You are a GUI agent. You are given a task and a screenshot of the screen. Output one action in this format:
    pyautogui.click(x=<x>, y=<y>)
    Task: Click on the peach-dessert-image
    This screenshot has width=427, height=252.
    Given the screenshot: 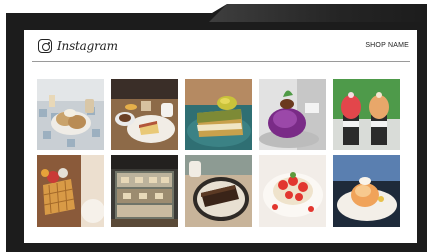 What is the action you would take?
    pyautogui.click(x=366, y=191)
    